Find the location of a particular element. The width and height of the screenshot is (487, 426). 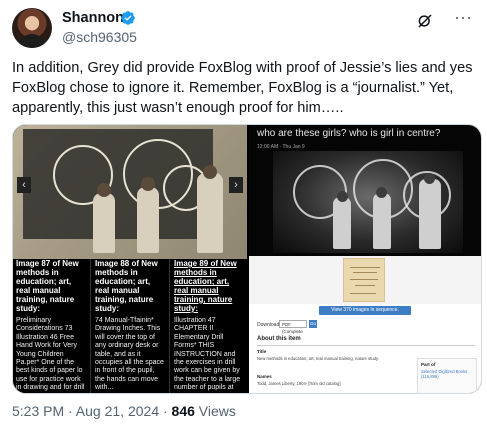

chevron-left-icon: ‹ is located at coordinates (24, 185).